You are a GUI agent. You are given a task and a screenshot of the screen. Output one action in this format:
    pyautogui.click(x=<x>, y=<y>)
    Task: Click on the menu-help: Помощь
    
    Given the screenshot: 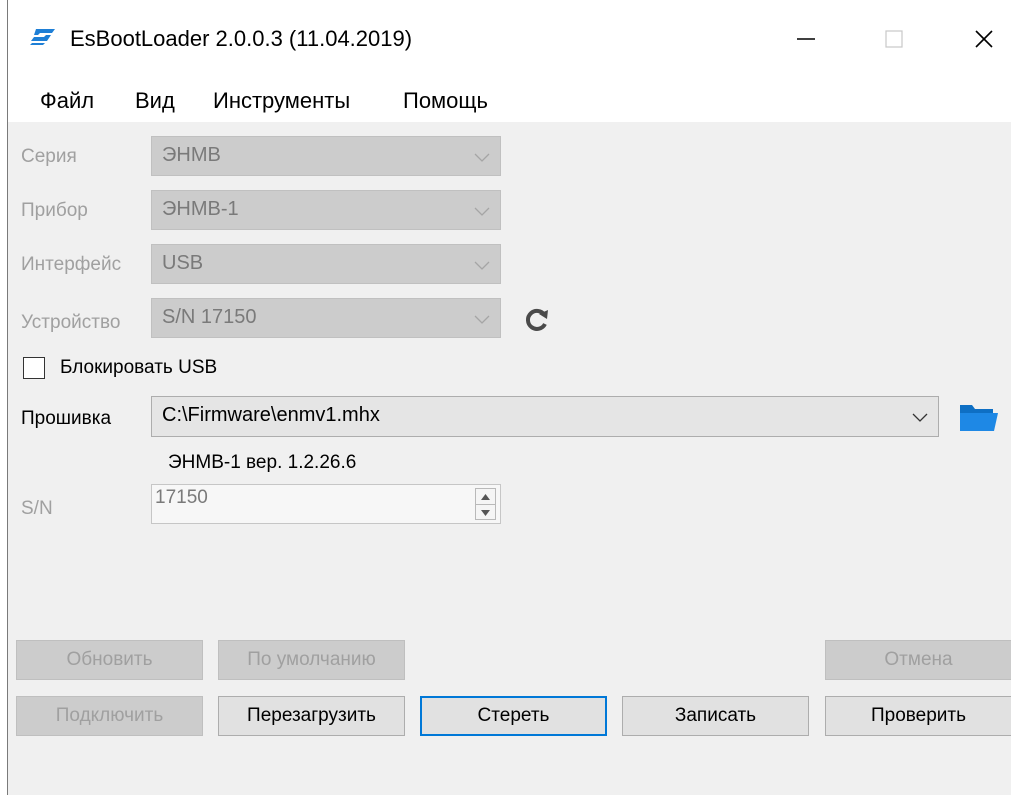 What is the action you would take?
    pyautogui.click(x=445, y=101)
    